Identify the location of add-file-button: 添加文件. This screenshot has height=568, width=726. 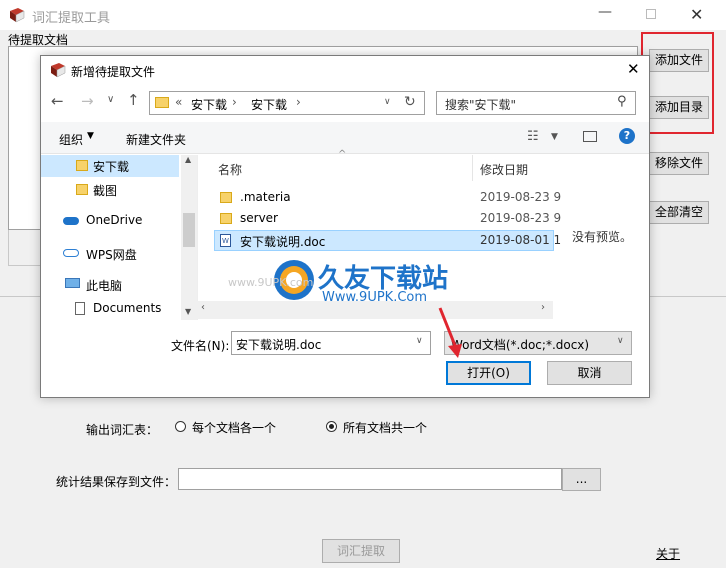
(679, 60).